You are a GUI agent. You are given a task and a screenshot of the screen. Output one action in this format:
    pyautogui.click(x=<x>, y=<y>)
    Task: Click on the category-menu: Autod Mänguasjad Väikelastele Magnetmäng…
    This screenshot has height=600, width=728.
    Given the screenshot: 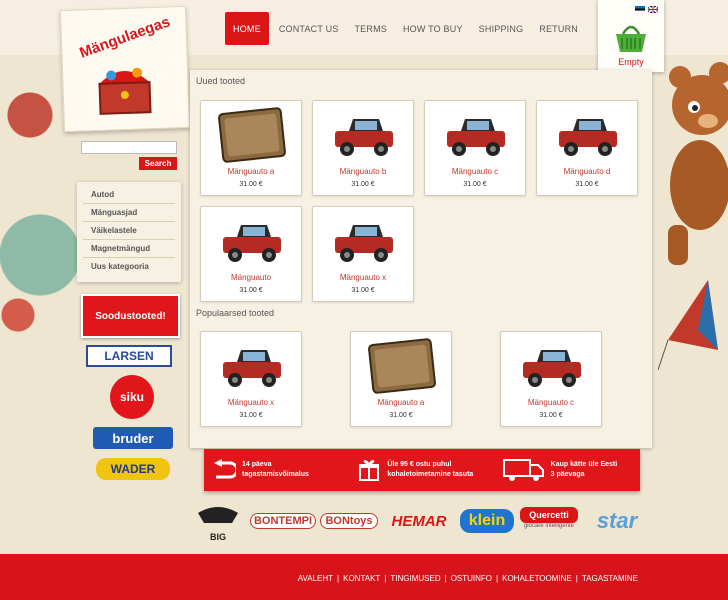 What is the action you would take?
    pyautogui.click(x=129, y=232)
    